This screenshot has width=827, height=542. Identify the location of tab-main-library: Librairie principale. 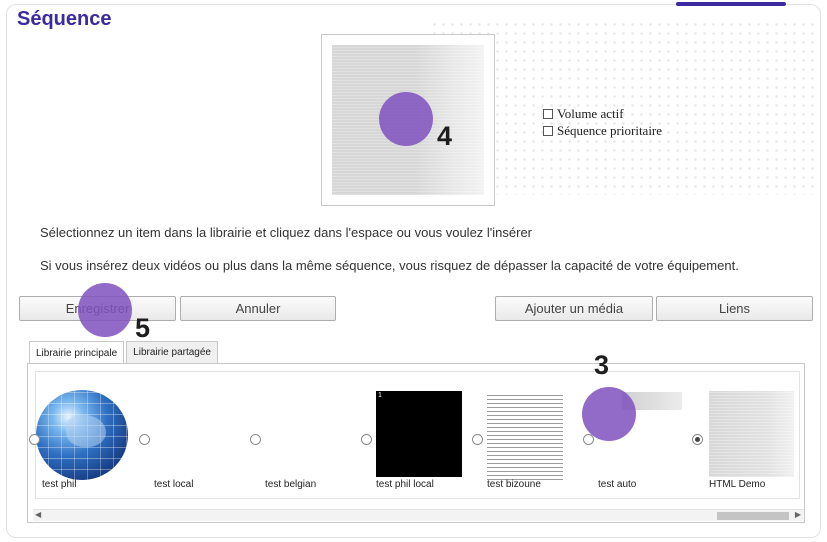
(77, 352).